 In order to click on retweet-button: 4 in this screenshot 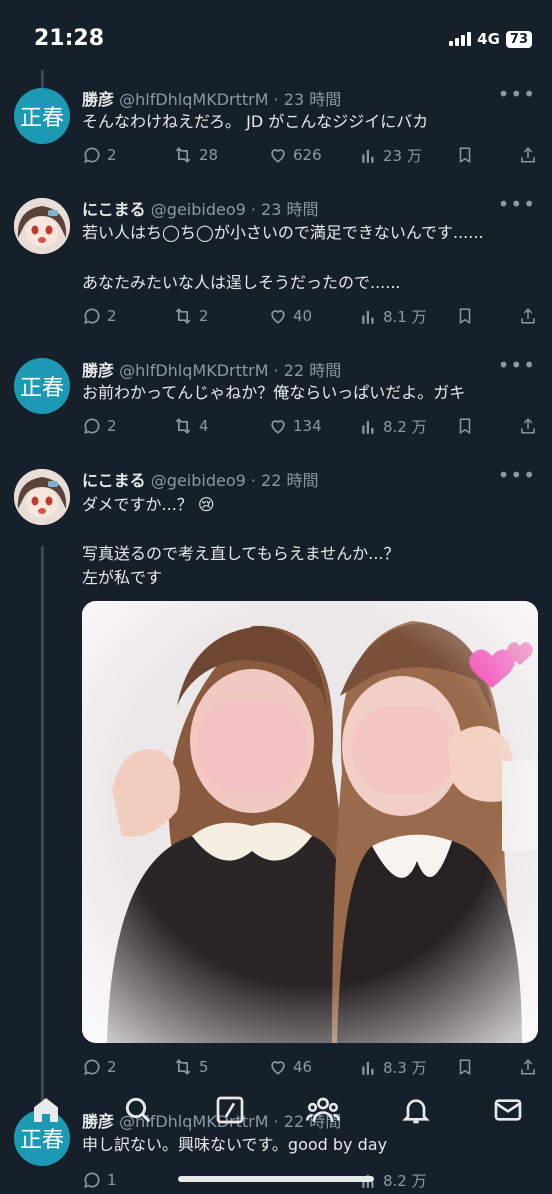, I will do `click(190, 426)`.